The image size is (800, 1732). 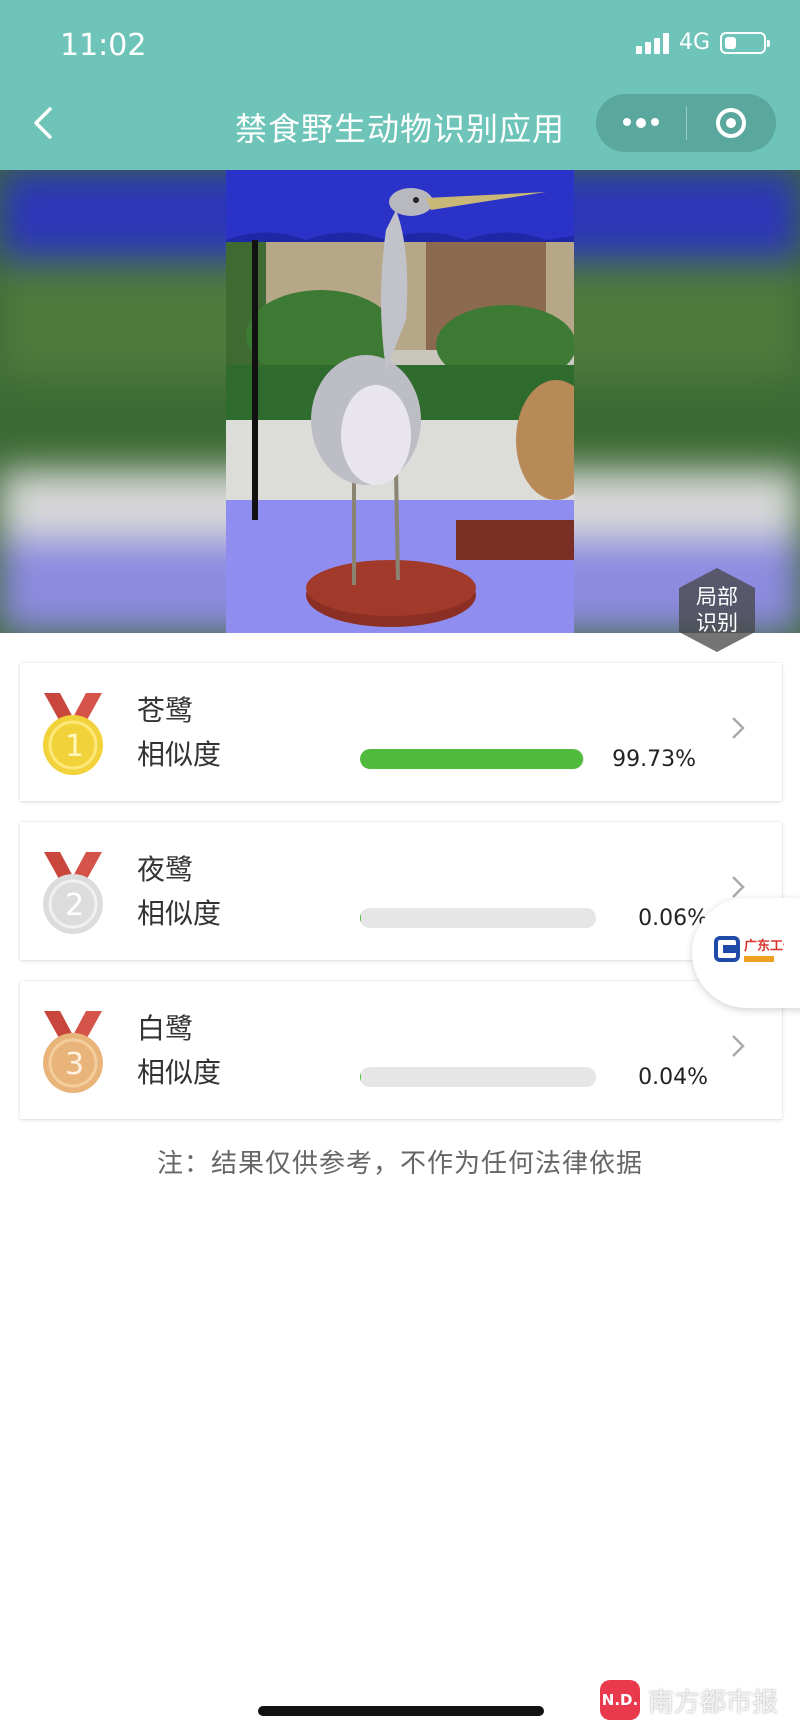 I want to click on status-time: 11:02, so click(x=103, y=45).